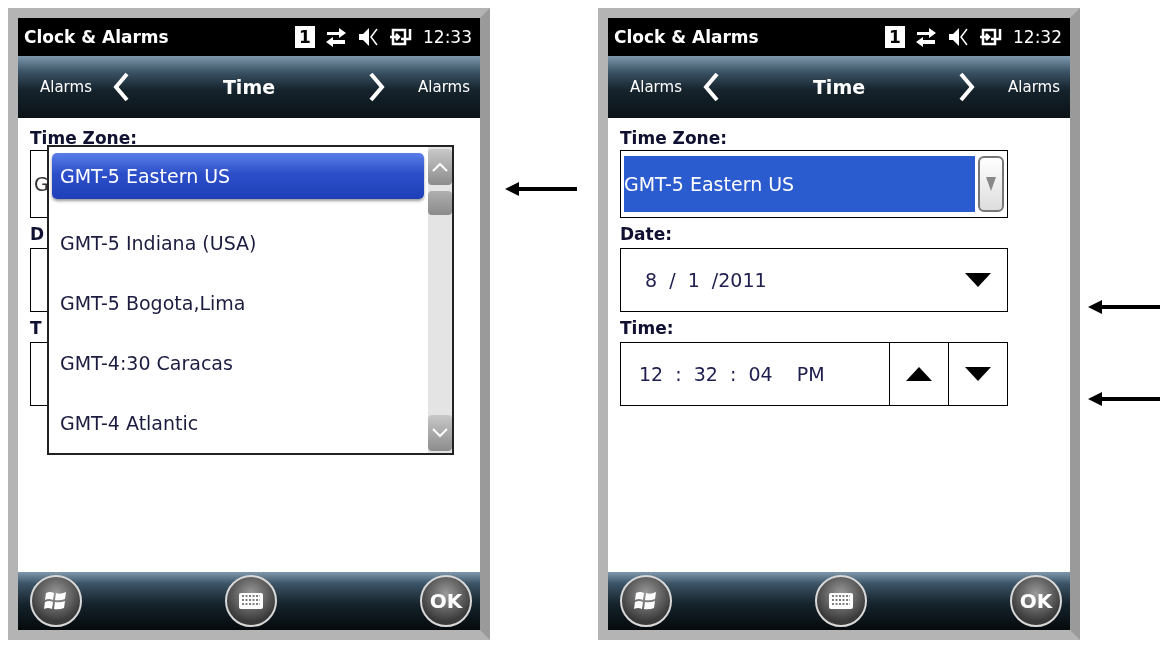 This screenshot has height=648, width=1160. I want to click on time-zone-select: GMT-5 Eastern US, so click(814, 184).